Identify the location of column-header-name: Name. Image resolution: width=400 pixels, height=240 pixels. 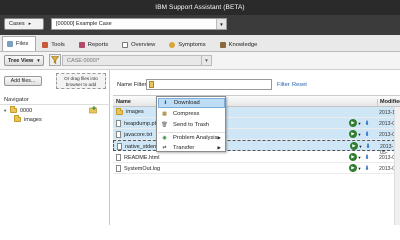
(123, 102).